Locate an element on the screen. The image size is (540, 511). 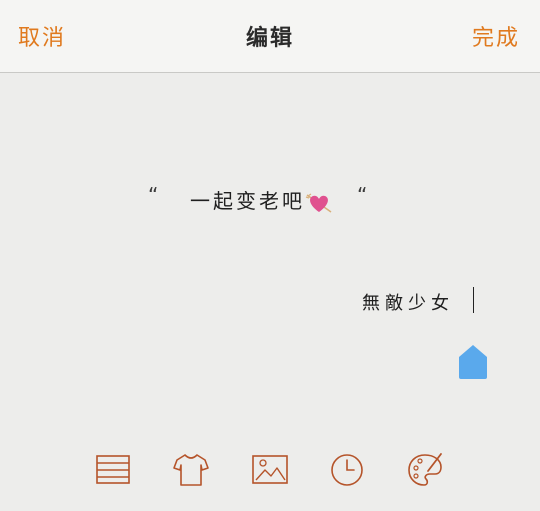
palette-icon is located at coordinates (425, 470).